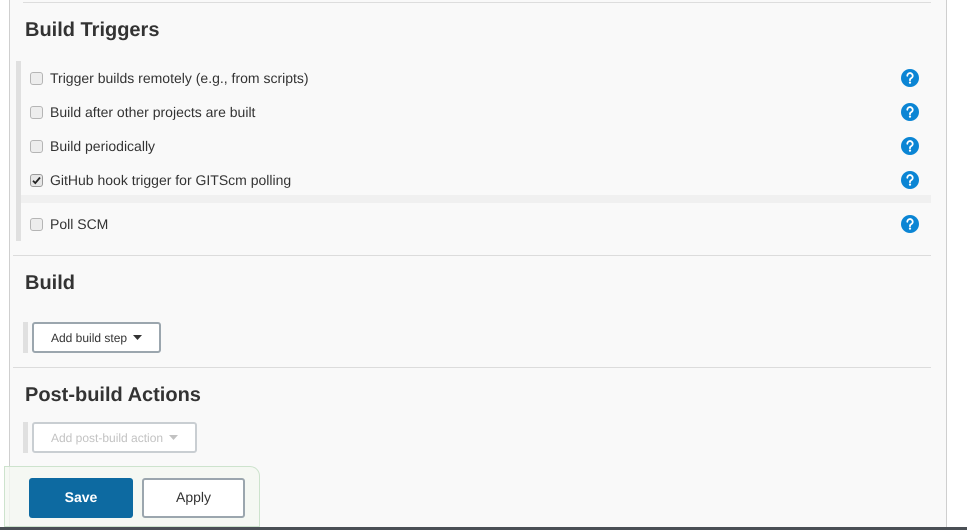 The height and width of the screenshot is (530, 967). Describe the element at coordinates (81, 498) in the screenshot. I see `save-button: Save` at that location.